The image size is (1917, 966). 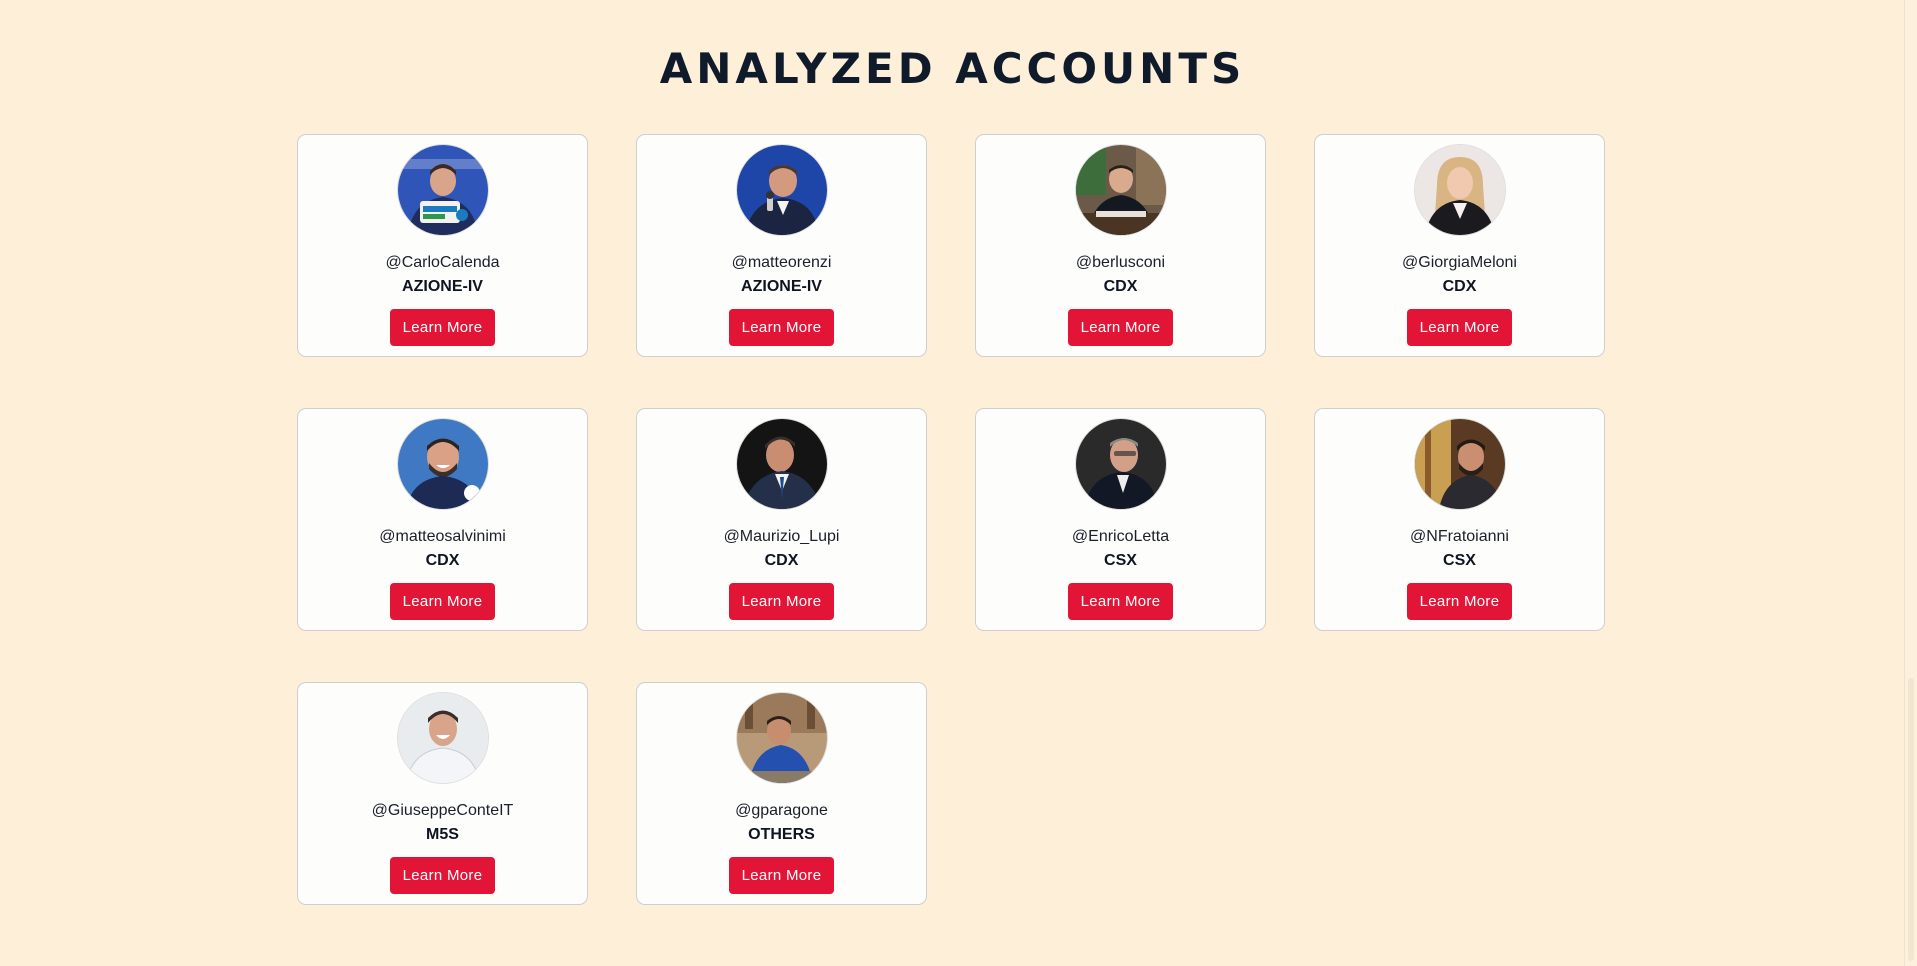 I want to click on account-handle: @Maurizio_Lupi, so click(x=781, y=536).